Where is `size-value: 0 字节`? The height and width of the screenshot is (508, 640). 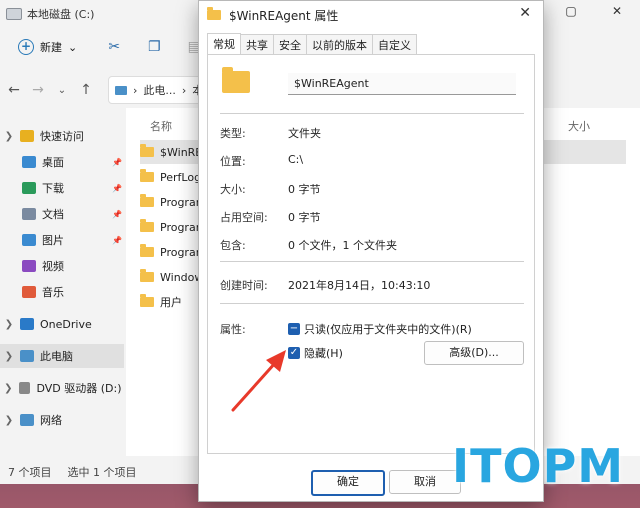 size-value: 0 字节 is located at coordinates (304, 189).